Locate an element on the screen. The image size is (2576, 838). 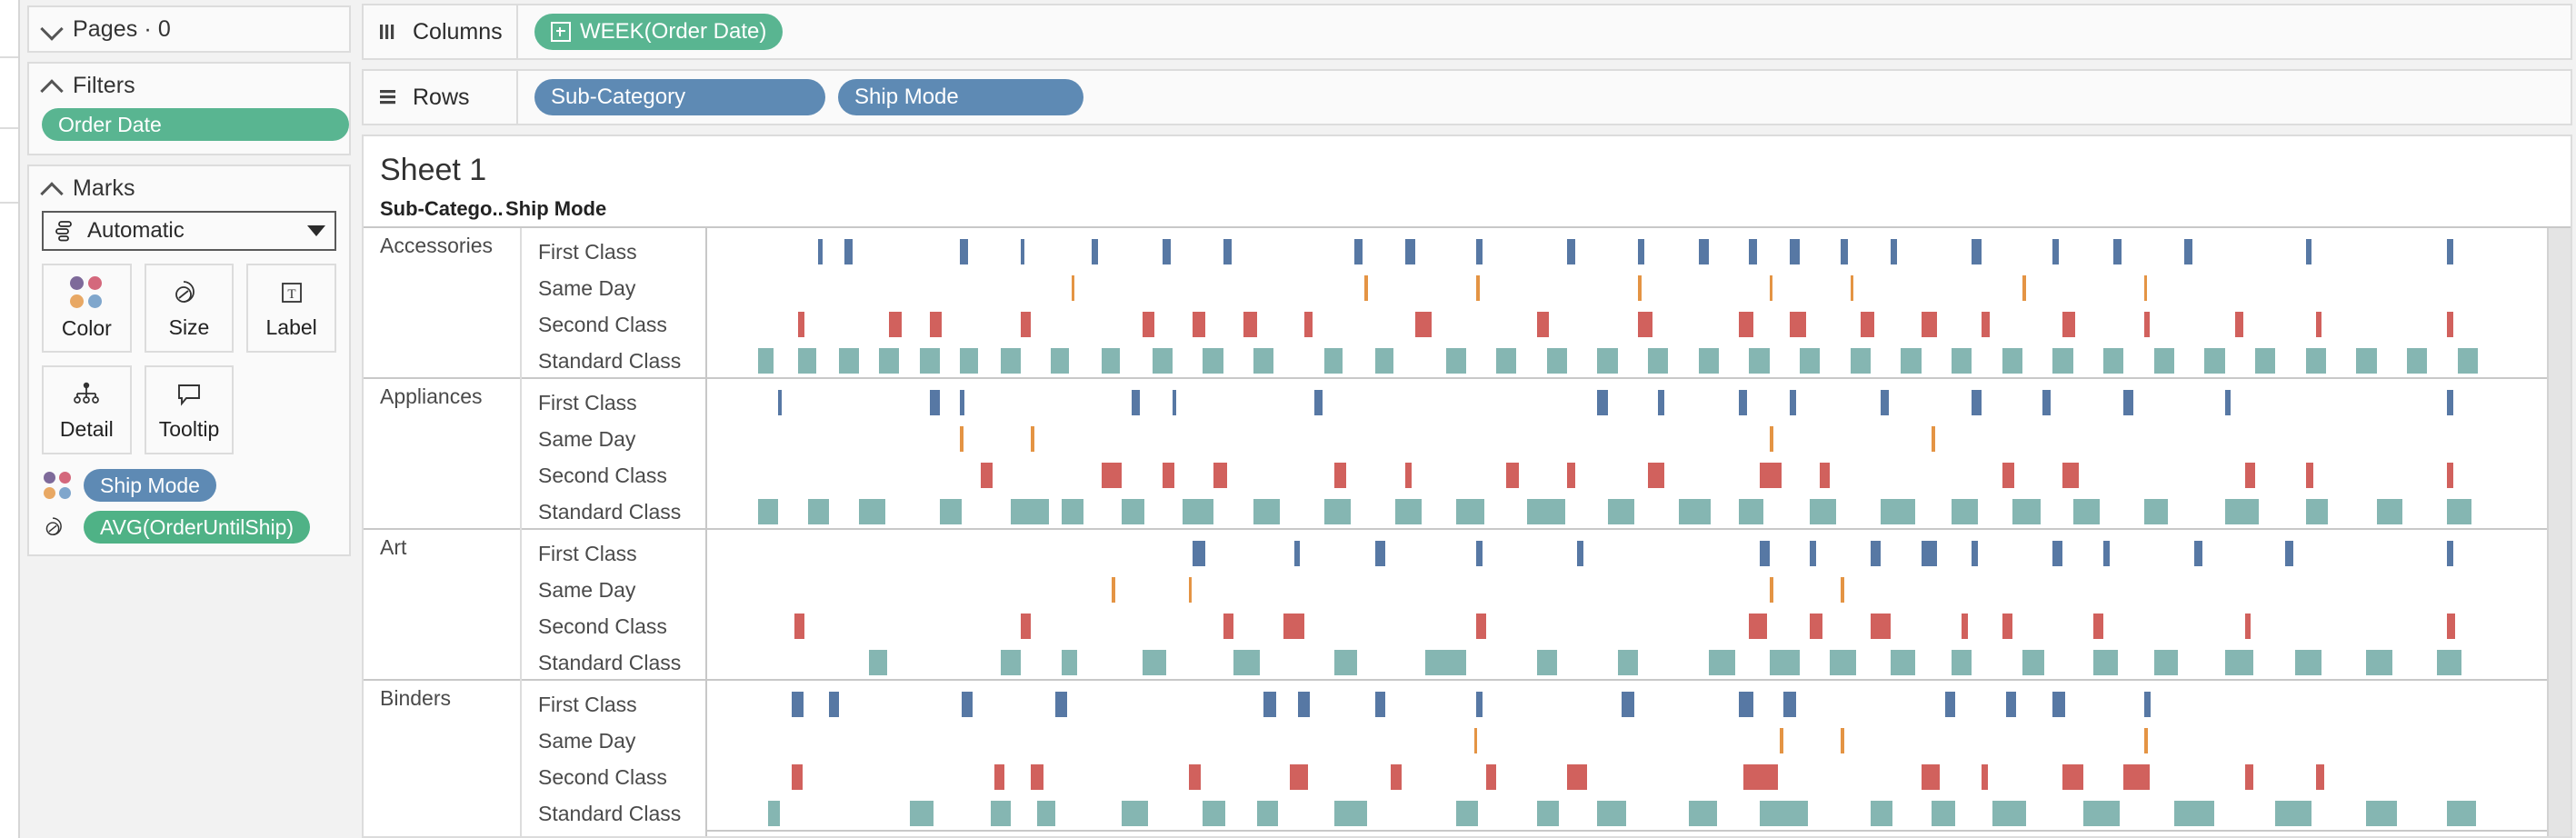
marks-card-header: Marks is located at coordinates (189, 188).